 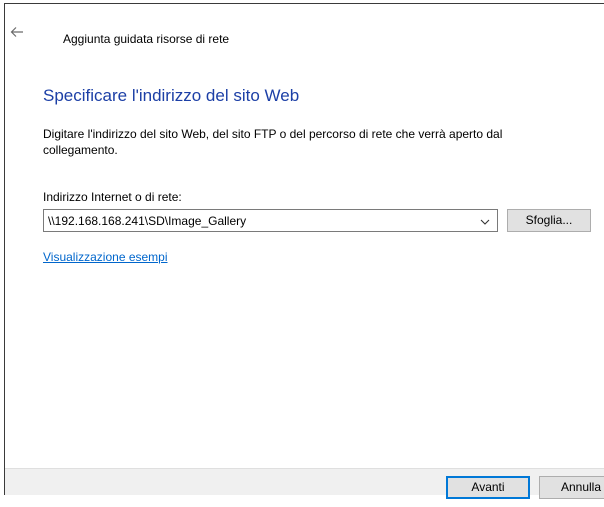 I want to click on chevron-down-icon, so click(x=485, y=221).